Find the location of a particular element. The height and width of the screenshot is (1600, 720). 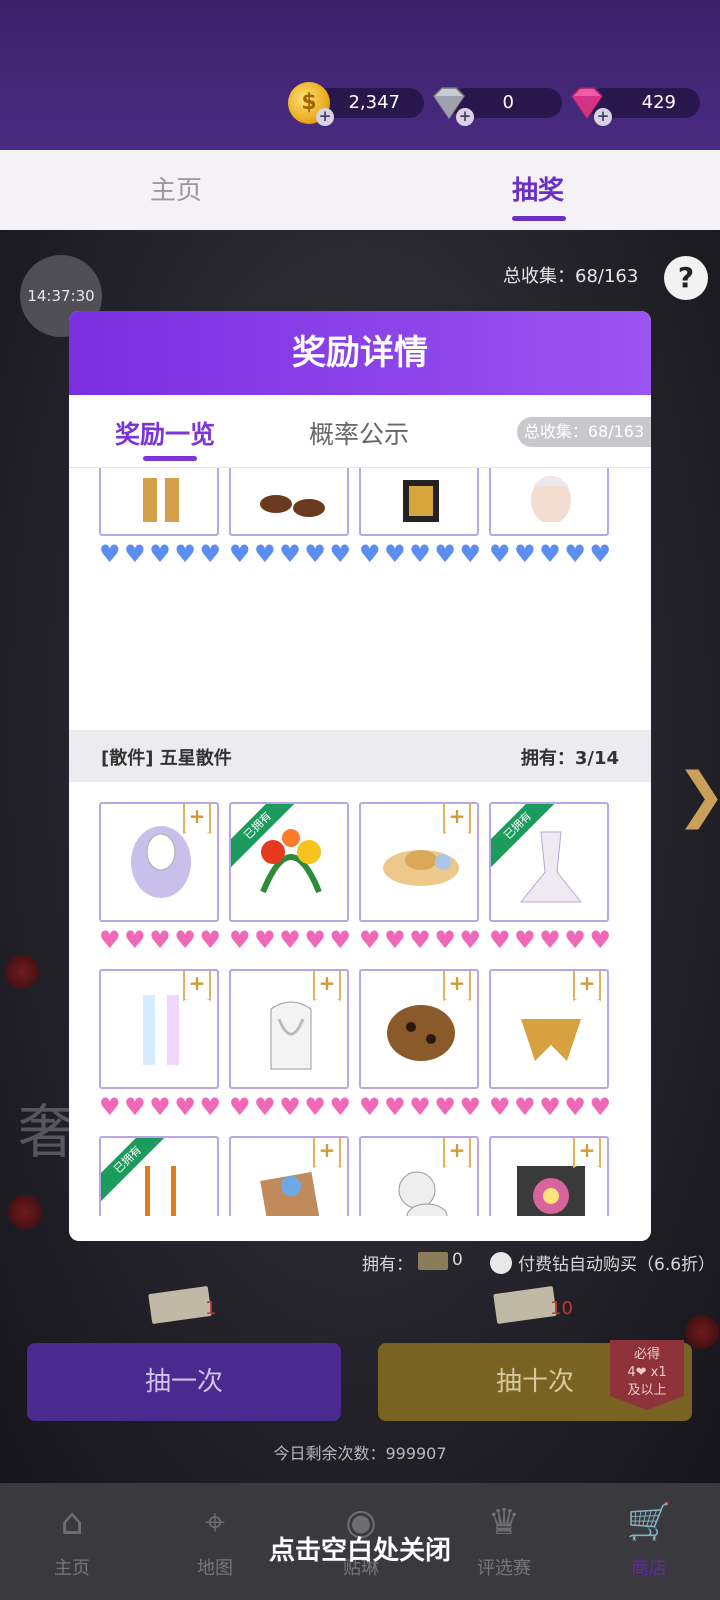

reward-card-white-gown: 已拥有 is located at coordinates (549, 862).